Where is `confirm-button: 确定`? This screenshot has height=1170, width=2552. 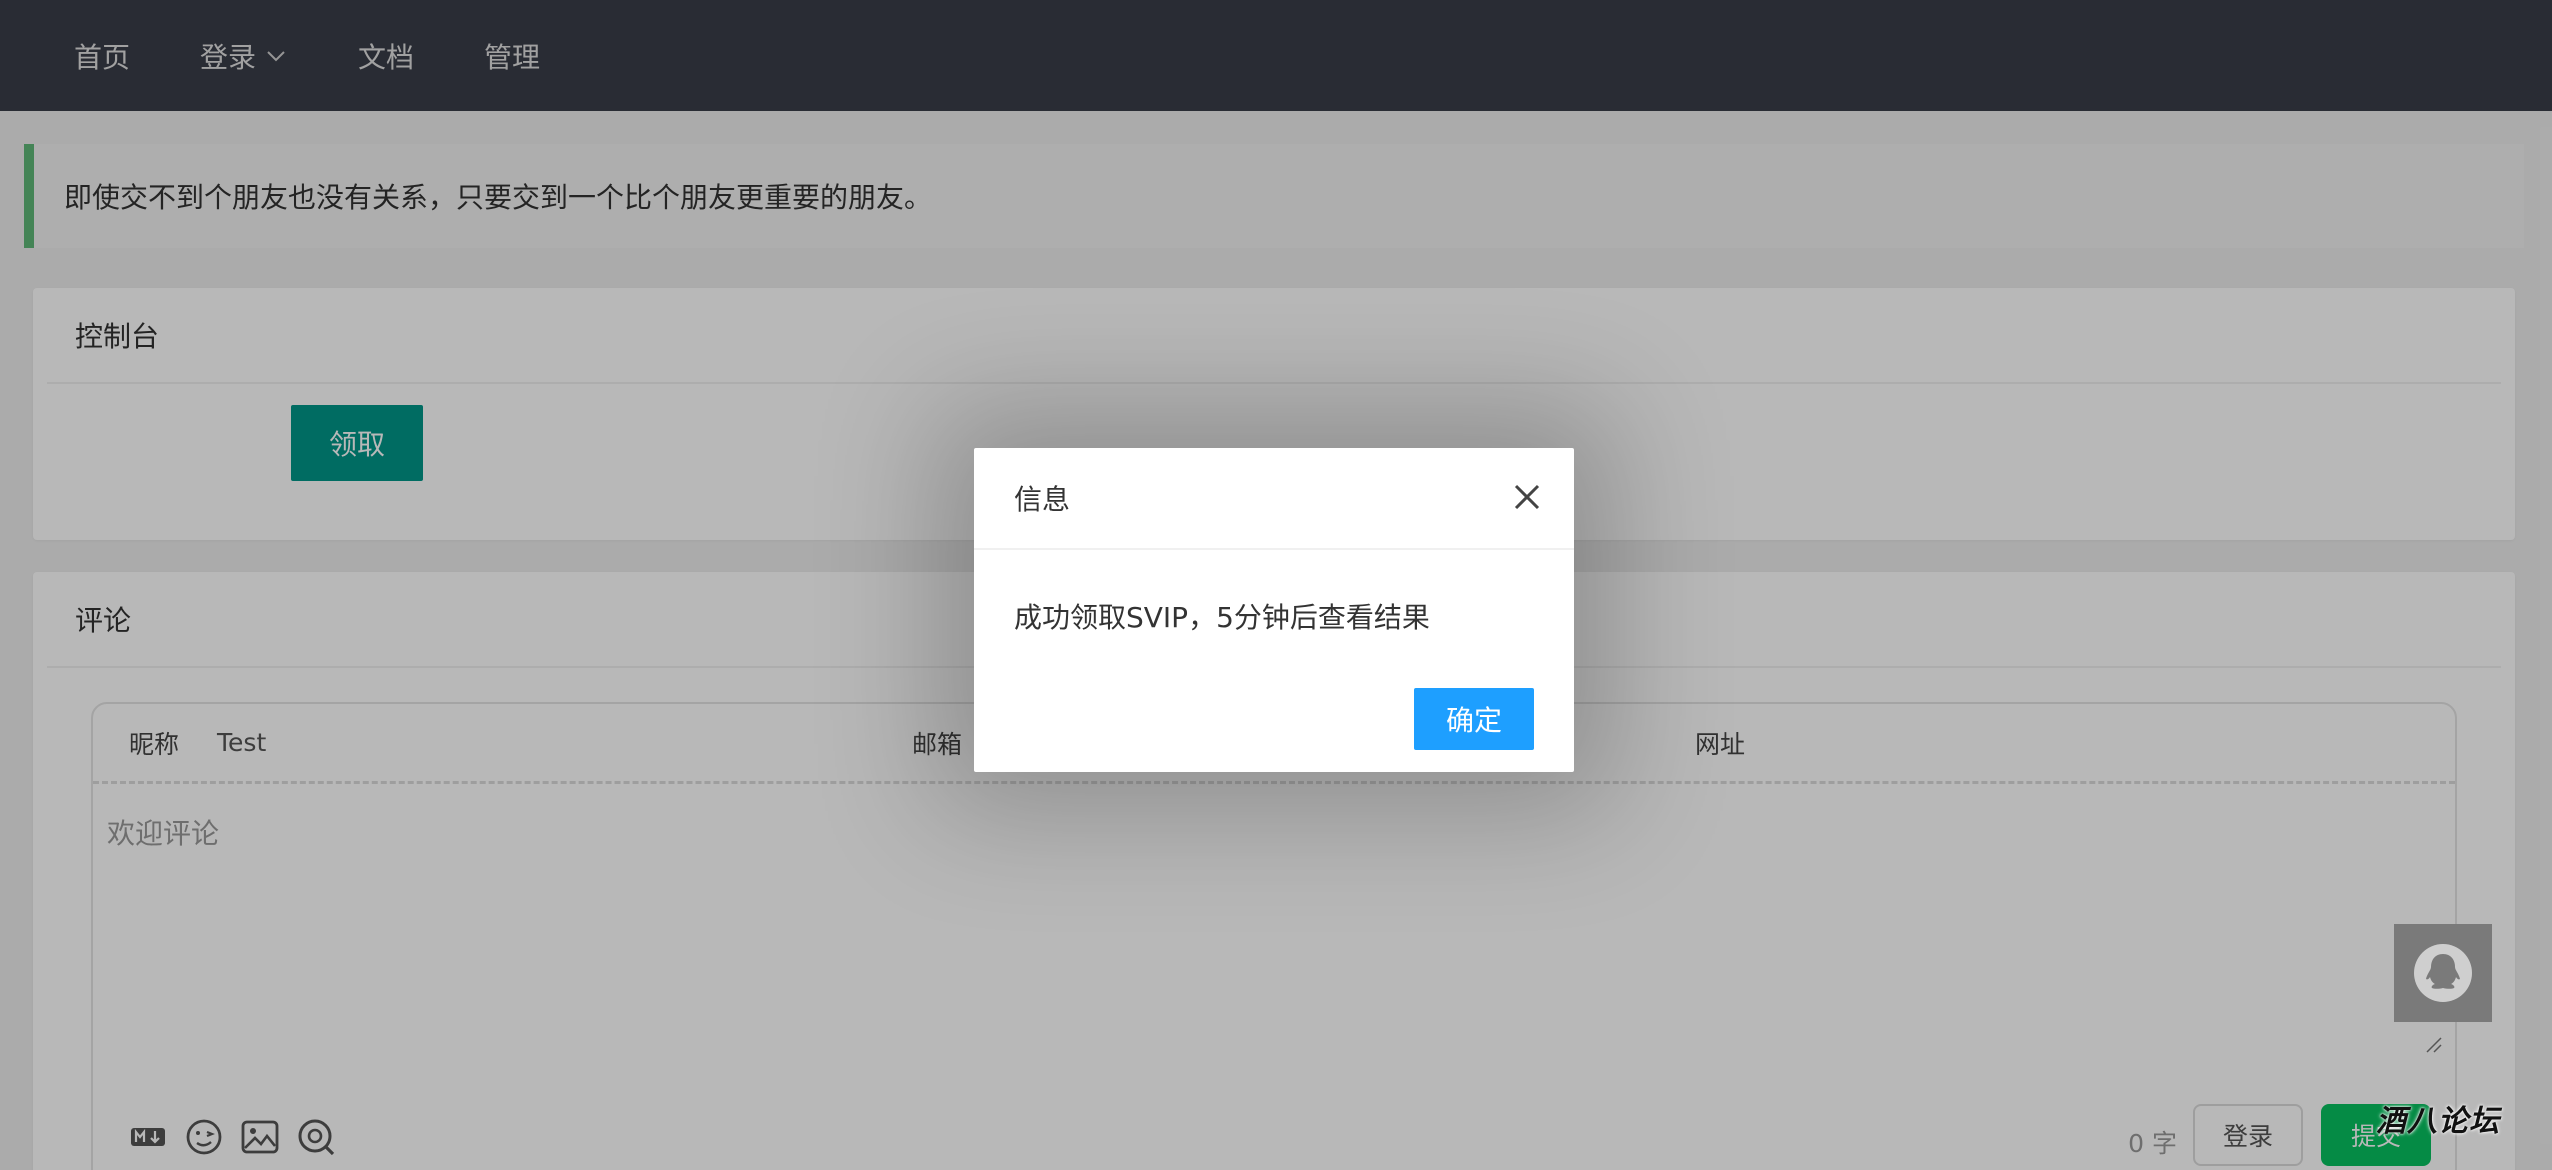 confirm-button: 确定 is located at coordinates (1474, 719).